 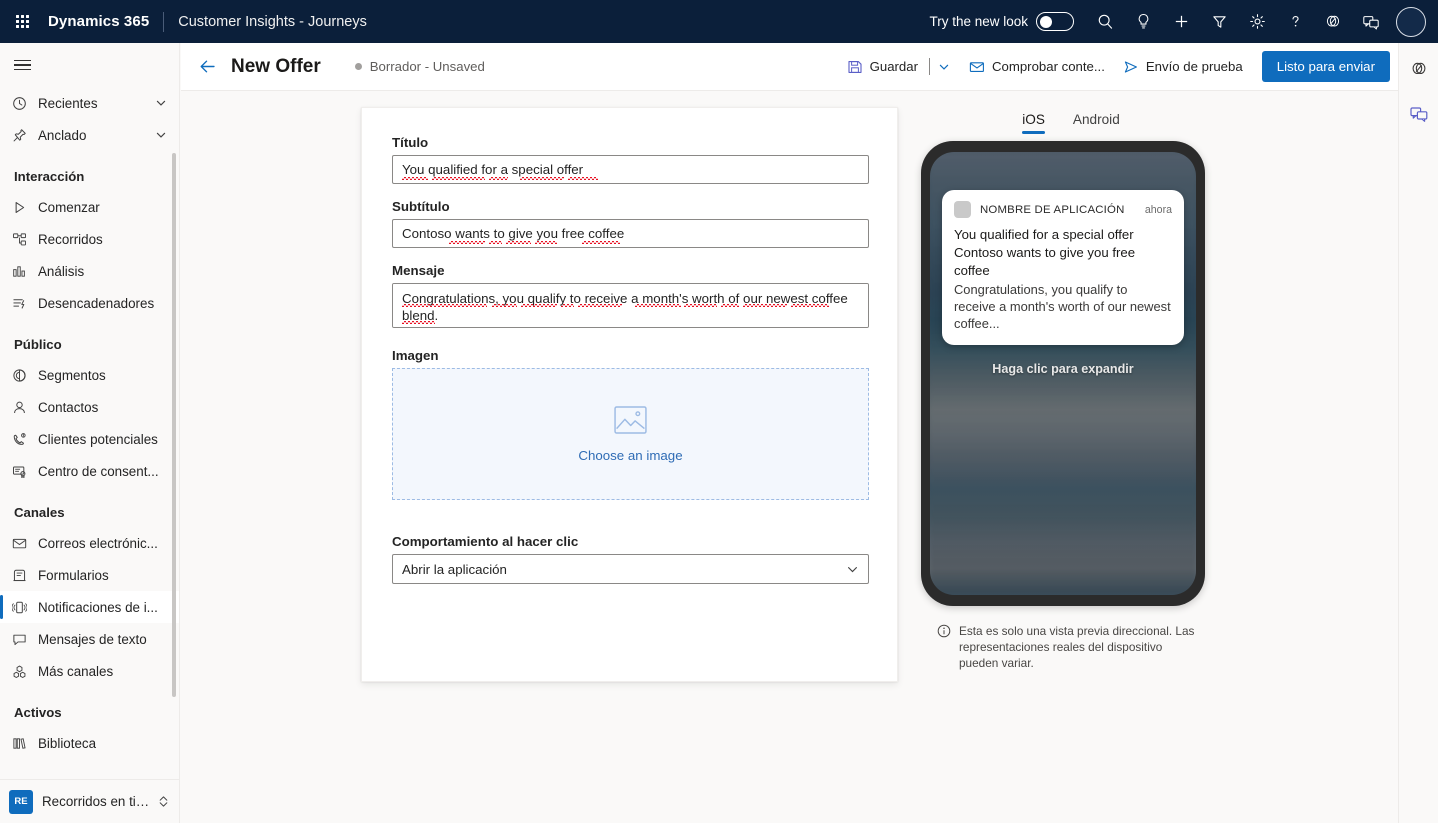 What do you see at coordinates (454, 569) in the screenshot?
I see `click-behavior-value: Abrir la aplicación` at bounding box center [454, 569].